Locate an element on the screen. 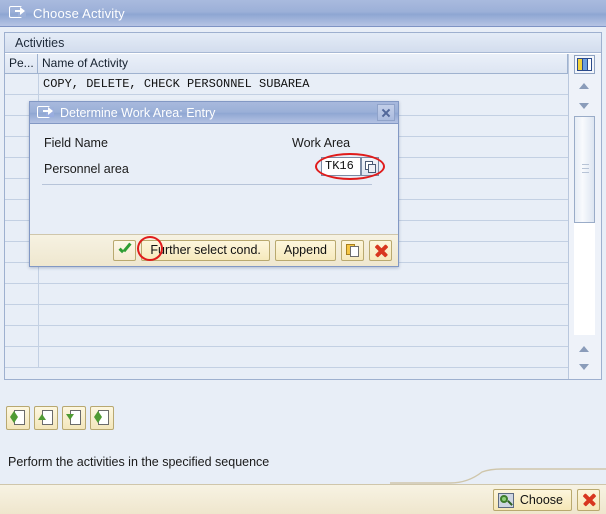  window-title-bar: Choose Activity is located at coordinates (303, 13).